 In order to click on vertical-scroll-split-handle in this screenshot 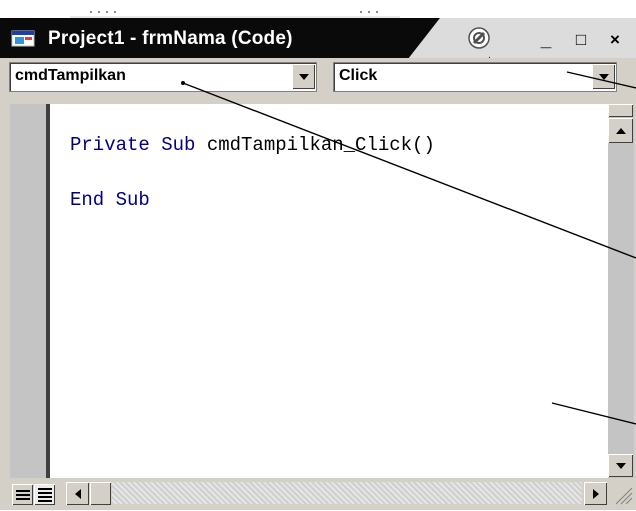, I will do `click(620, 110)`.